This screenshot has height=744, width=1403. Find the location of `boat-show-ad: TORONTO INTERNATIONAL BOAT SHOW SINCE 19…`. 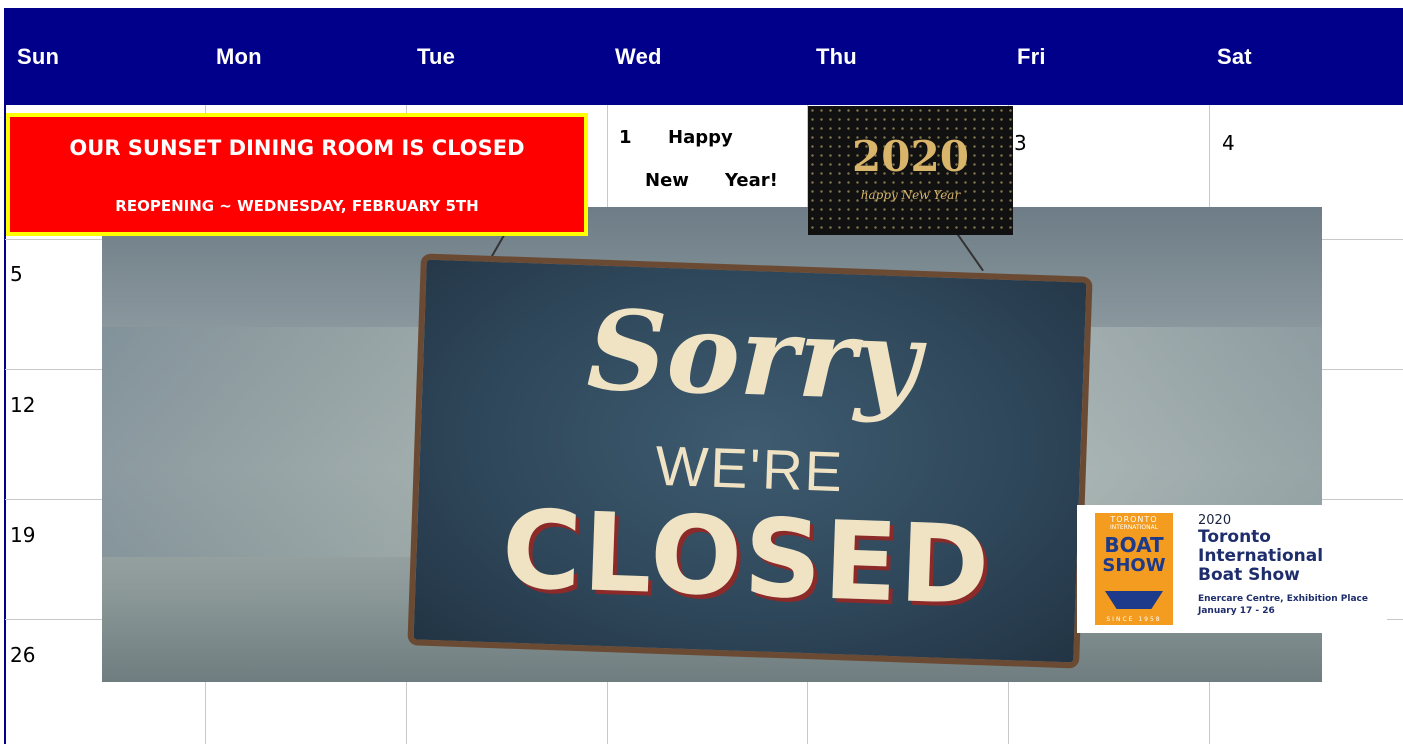

boat-show-ad: TORONTO INTERNATIONAL BOAT SHOW SINCE 19… is located at coordinates (1232, 569).